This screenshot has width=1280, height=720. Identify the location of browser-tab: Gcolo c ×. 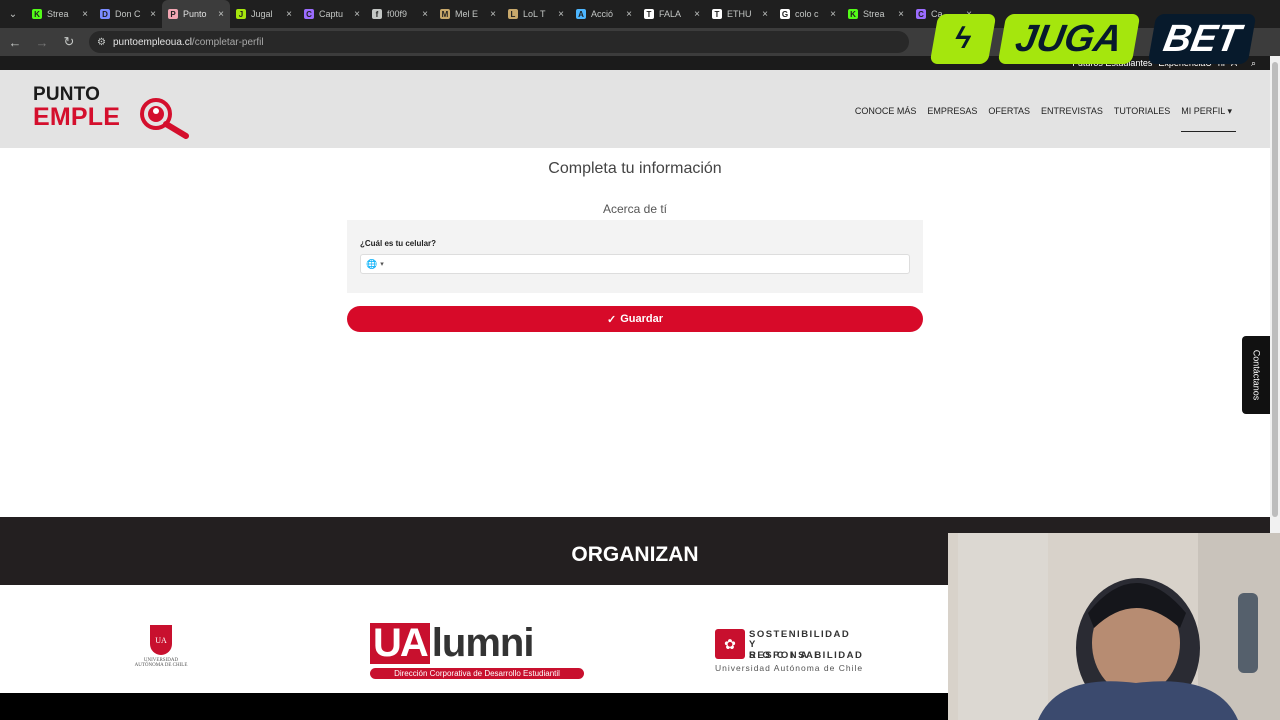
(808, 14).